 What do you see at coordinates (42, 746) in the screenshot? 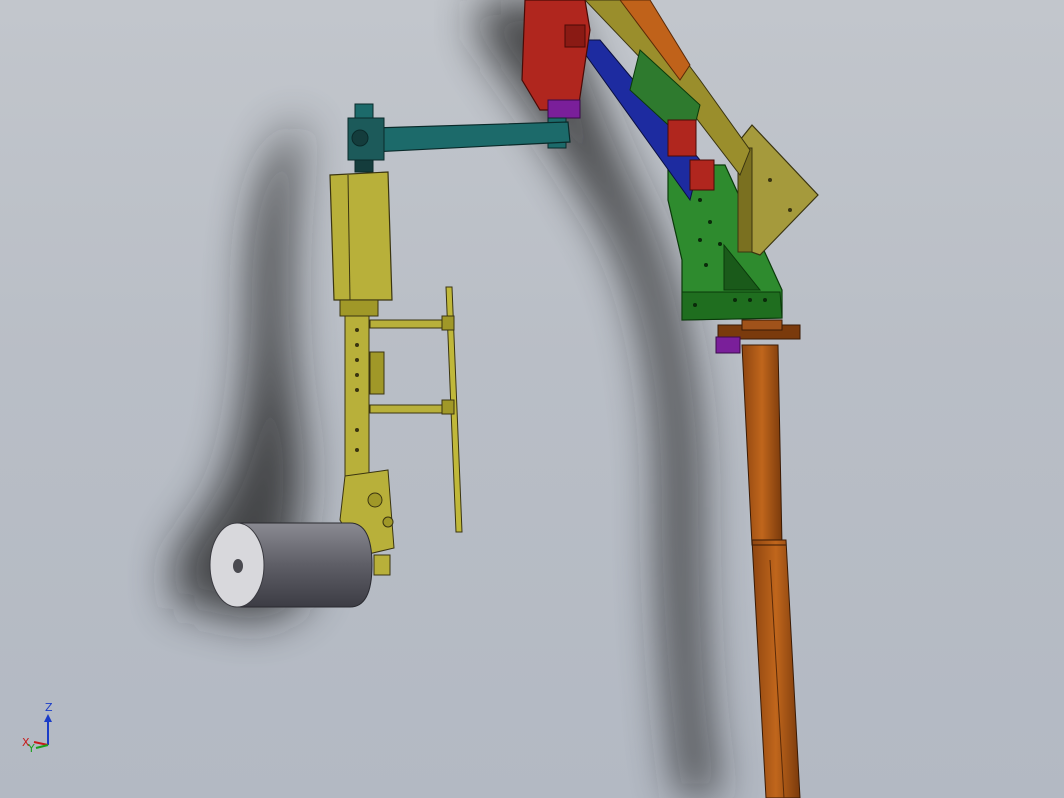
I see `y-axis-line` at bounding box center [42, 746].